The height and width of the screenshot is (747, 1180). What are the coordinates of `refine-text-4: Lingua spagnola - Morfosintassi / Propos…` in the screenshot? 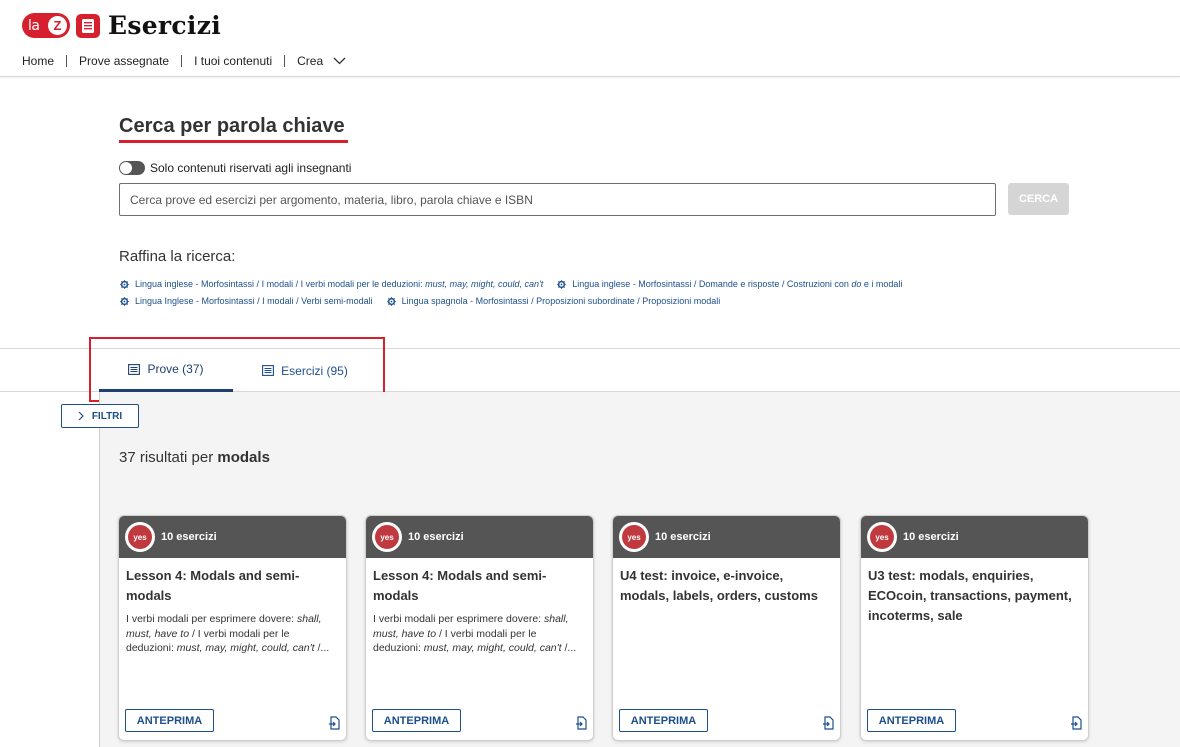 It's located at (561, 301).